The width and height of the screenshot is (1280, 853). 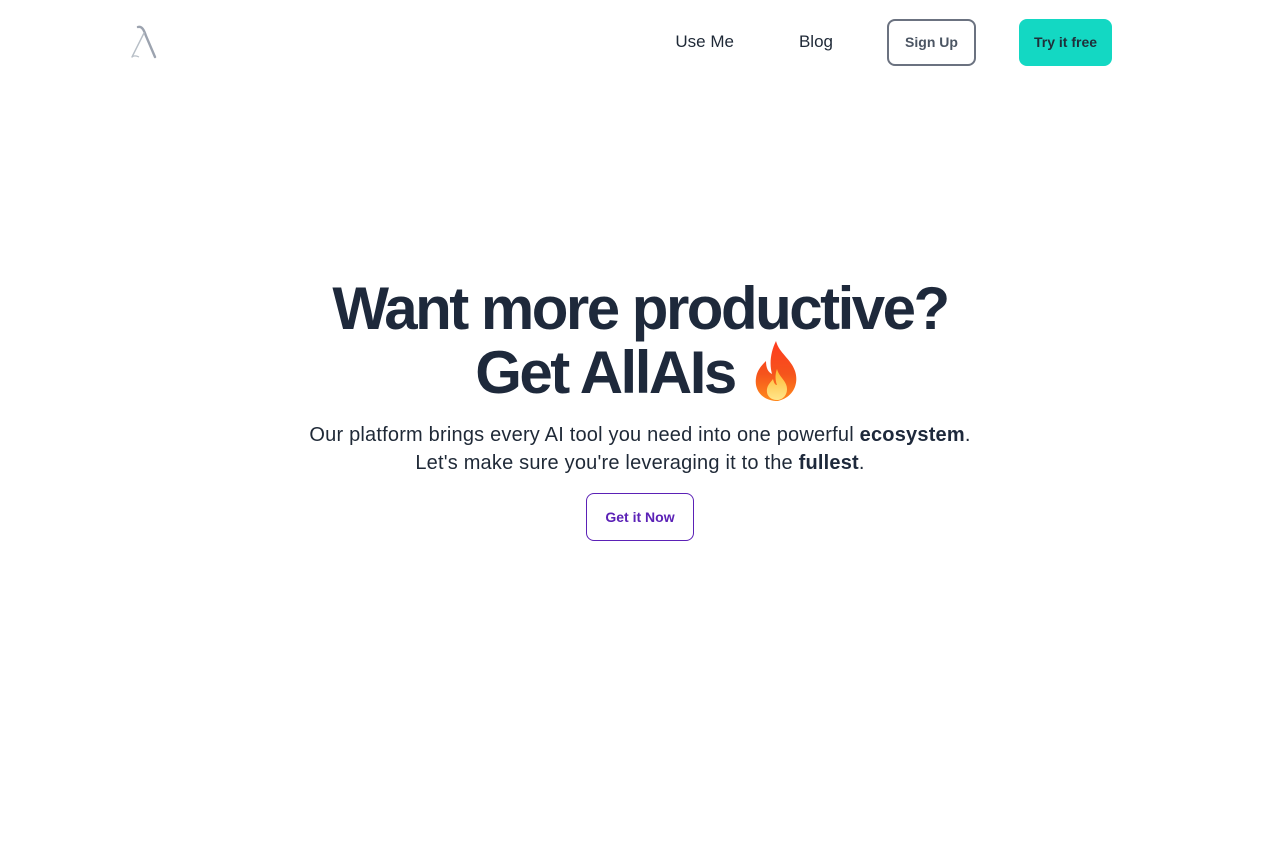 I want to click on hero-title: Want more productive? Get AllAIs, so click(x=640, y=340).